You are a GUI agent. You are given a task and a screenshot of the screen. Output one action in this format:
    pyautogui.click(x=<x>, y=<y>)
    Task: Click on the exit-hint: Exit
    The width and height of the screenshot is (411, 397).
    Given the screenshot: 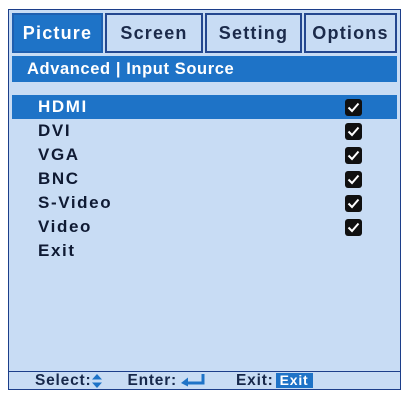 What is the action you would take?
    pyautogui.click(x=274, y=380)
    